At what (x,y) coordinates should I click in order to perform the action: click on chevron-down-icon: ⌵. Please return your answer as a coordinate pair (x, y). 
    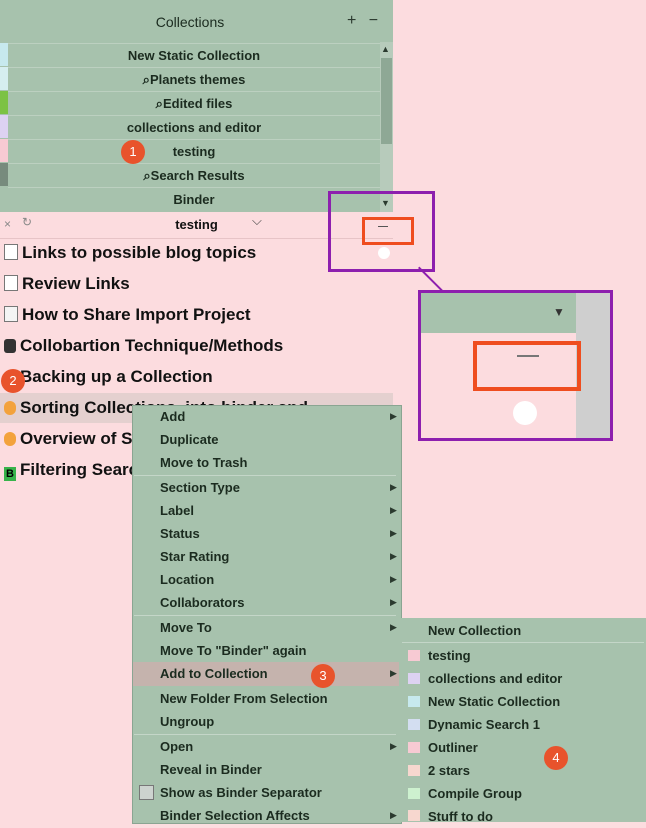
    Looking at the image, I should click on (257, 221).